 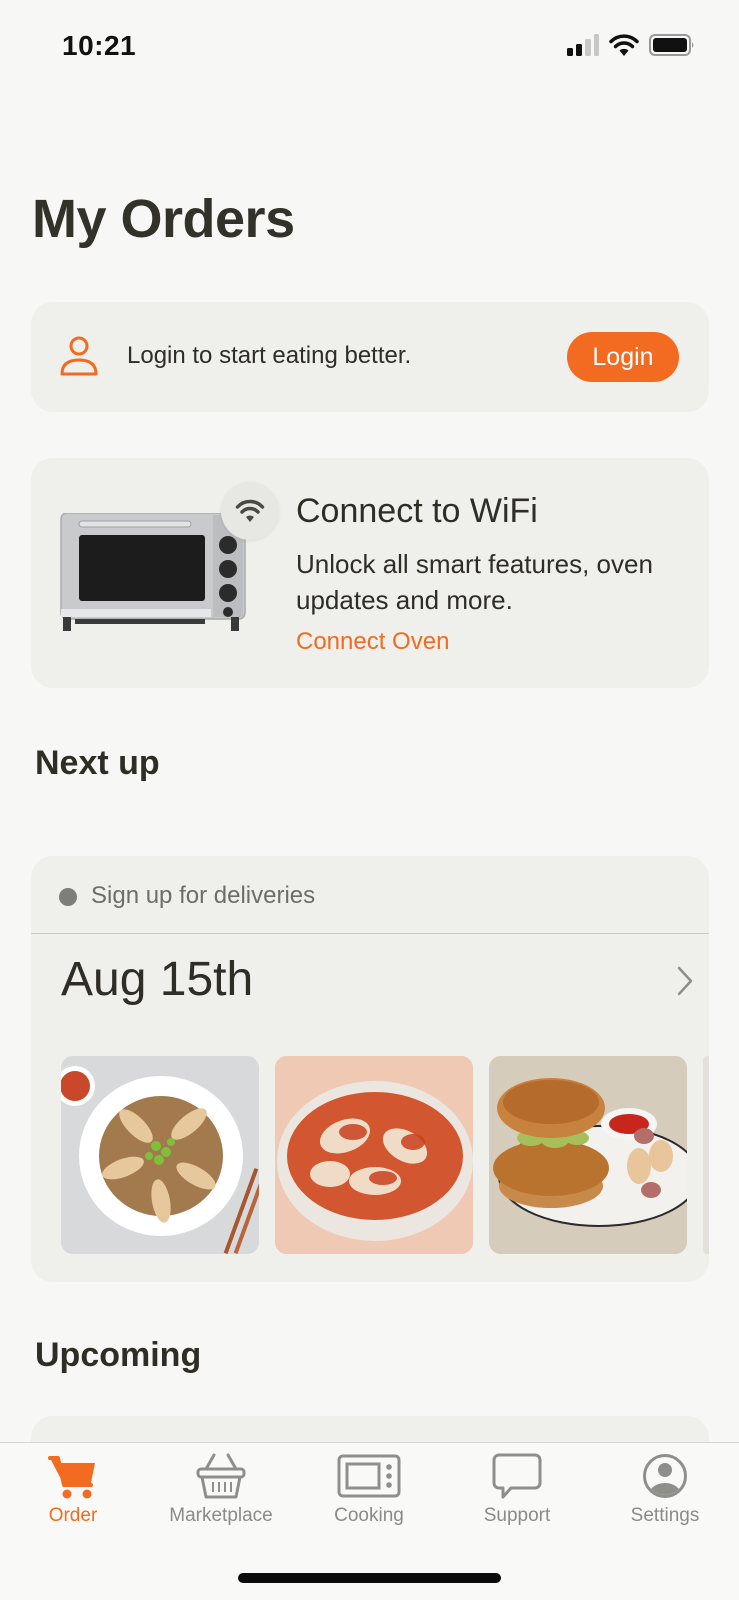 I want to click on login-prompt-text: Login to start eating better., so click(x=269, y=355).